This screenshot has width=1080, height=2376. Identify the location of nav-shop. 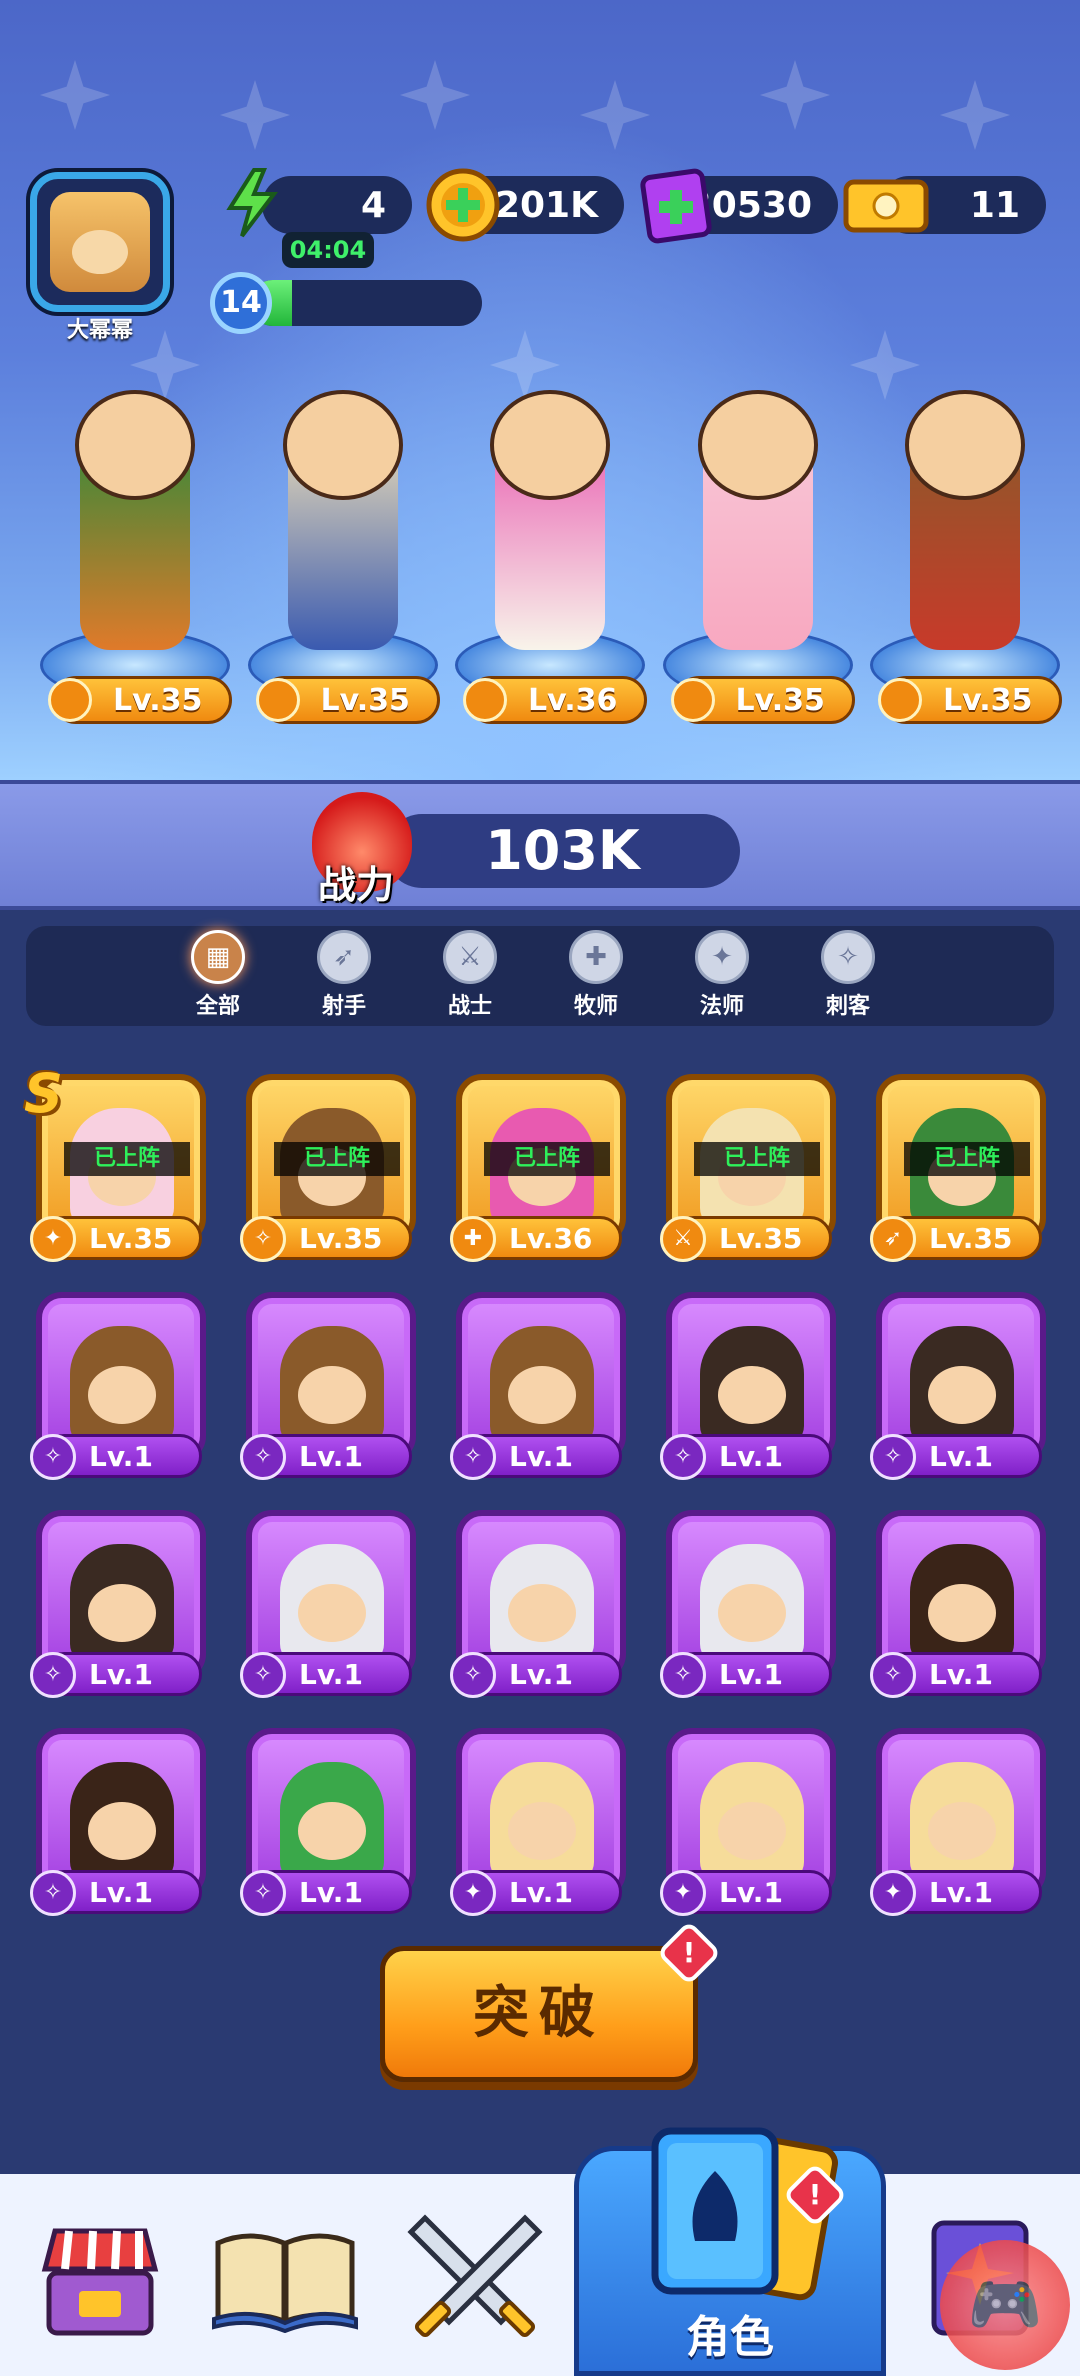
(100, 2275).